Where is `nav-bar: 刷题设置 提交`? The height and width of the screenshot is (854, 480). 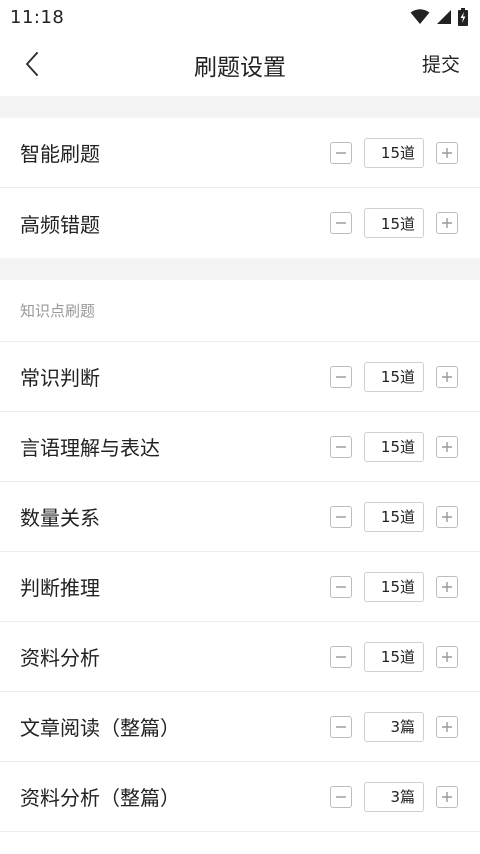 nav-bar: 刷题设置 提交 is located at coordinates (240, 65).